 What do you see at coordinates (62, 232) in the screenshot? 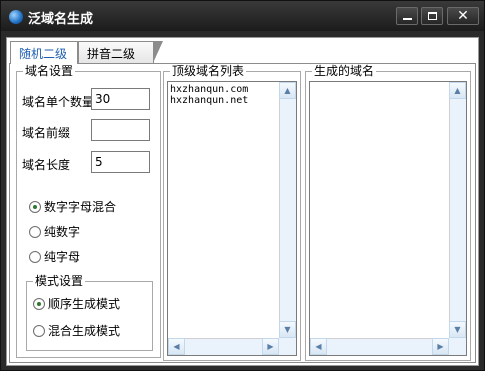
I see `radio-digits-only-label: 纯数字` at bounding box center [62, 232].